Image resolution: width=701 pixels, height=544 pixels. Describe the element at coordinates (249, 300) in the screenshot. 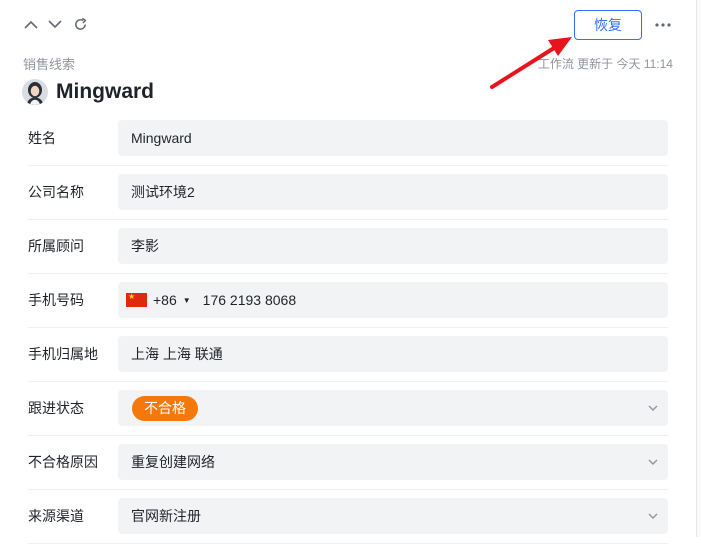

I see `phone-number: 176 2193 8068` at that location.